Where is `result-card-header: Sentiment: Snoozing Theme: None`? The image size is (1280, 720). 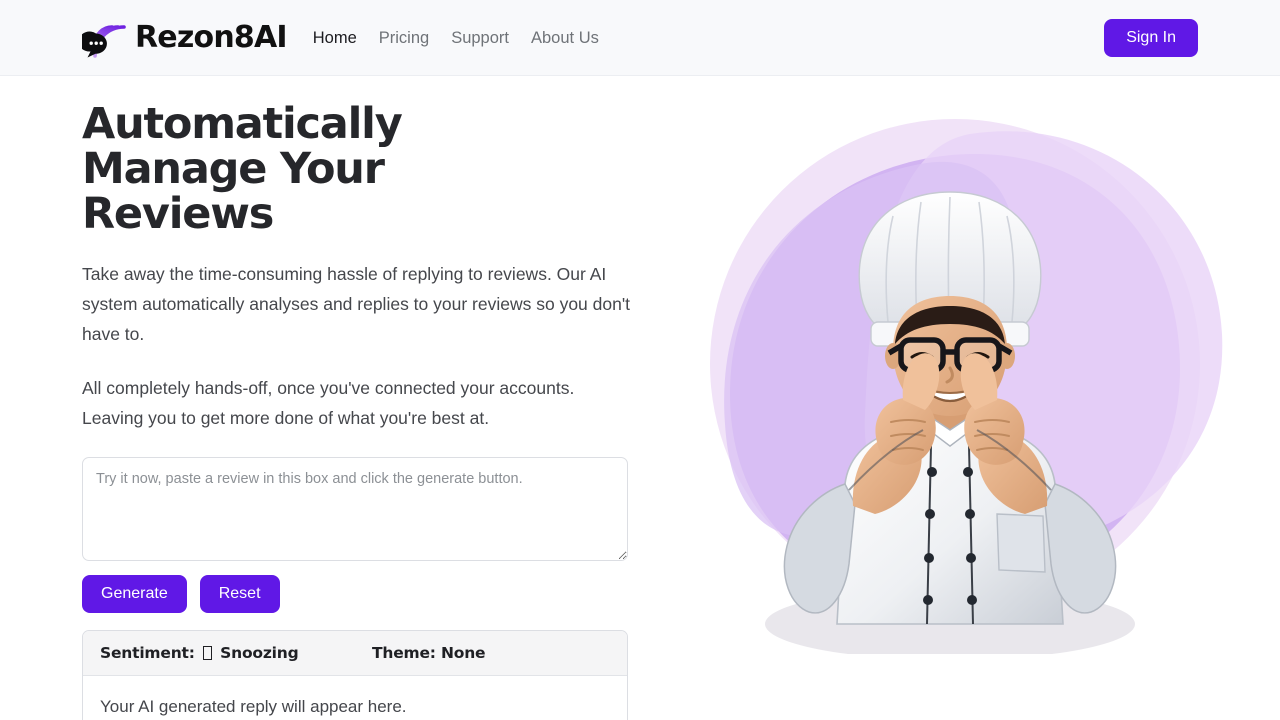
result-card-header: Sentiment: Snoozing Theme: None is located at coordinates (355, 653).